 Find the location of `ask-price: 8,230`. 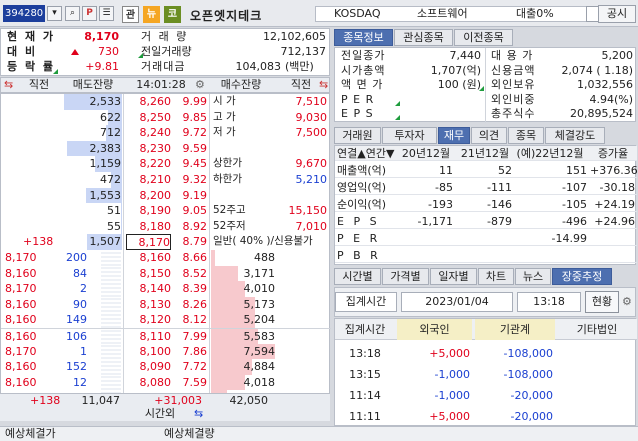

ask-price: 8,230 is located at coordinates (149, 149).